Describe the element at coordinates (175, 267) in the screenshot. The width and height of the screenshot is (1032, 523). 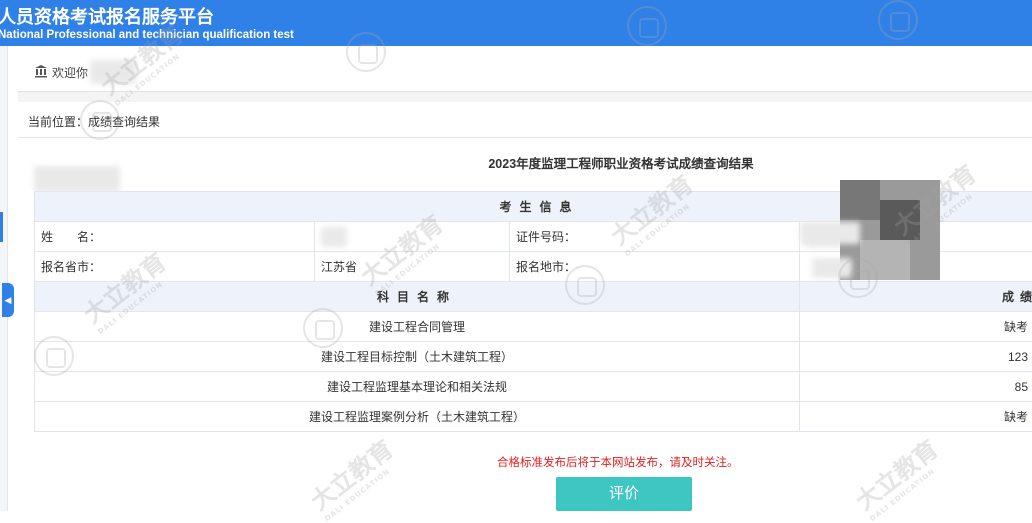
I see `province-label: 报名省市：` at that location.